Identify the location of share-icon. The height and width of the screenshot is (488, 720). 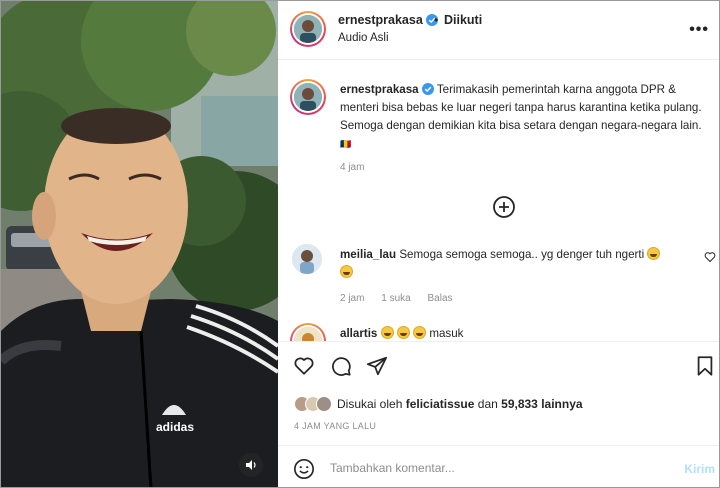
(377, 366).